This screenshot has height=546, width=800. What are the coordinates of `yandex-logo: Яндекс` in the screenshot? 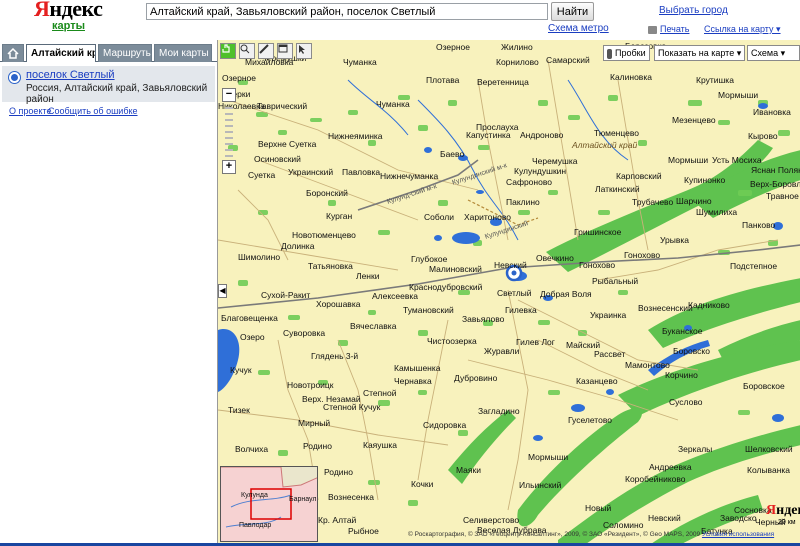 It's located at (68, 11).